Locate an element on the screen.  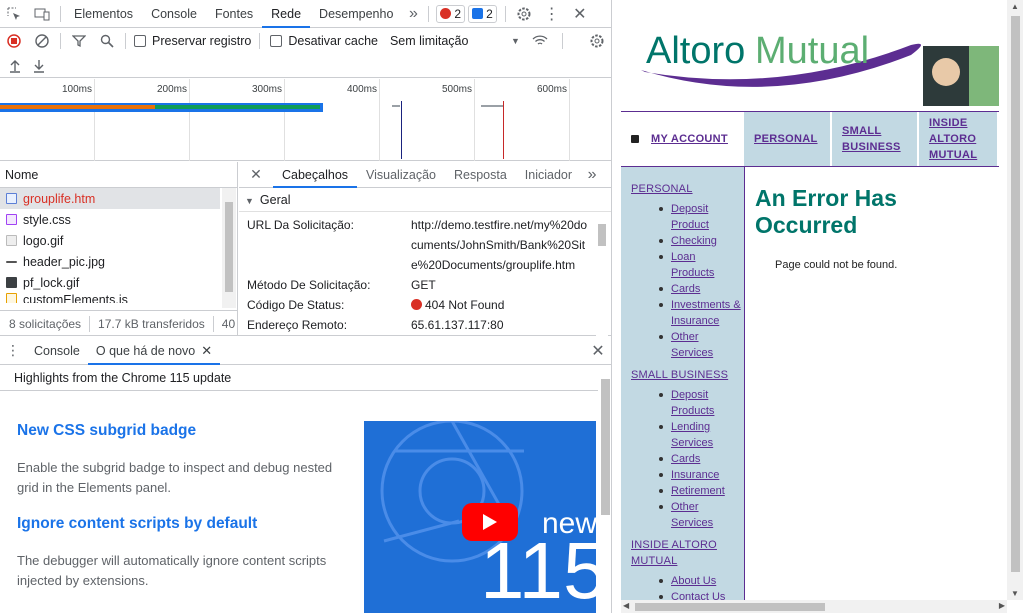
import-har-icon is located at coordinates (15, 66).